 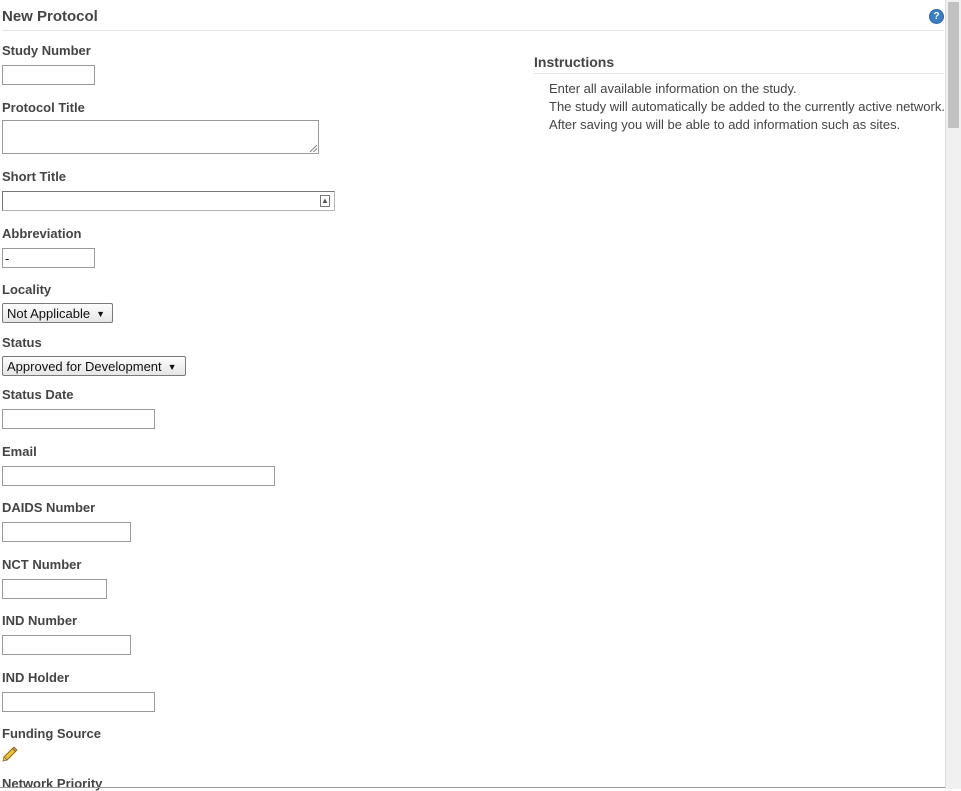 What do you see at coordinates (138, 476) in the screenshot?
I see `email-input` at bounding box center [138, 476].